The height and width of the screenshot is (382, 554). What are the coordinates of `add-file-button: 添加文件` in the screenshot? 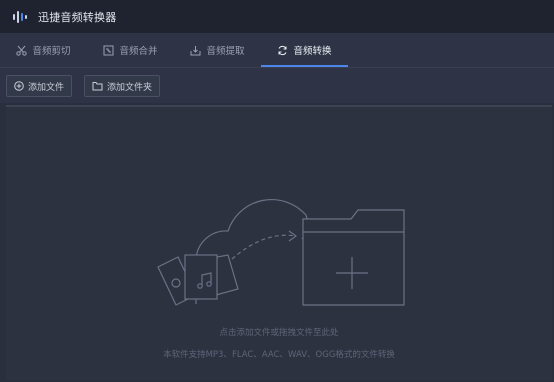 It's located at (39, 86).